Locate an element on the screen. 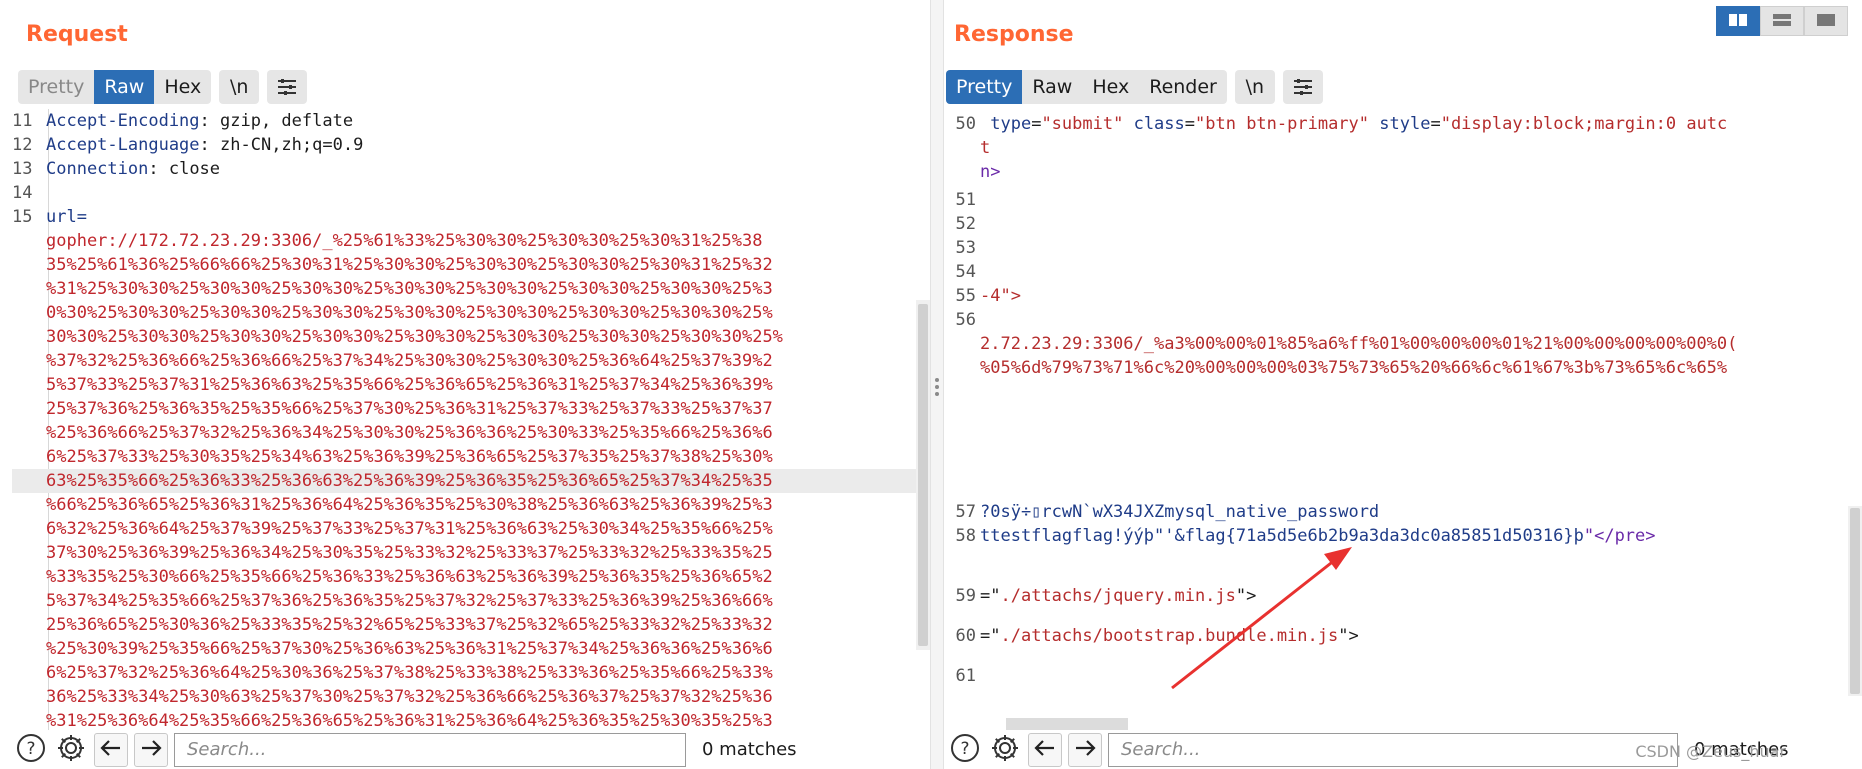 The height and width of the screenshot is (769, 1862). request-line: 12 Accept-Language: zh-CN,zh;q=0.9 is located at coordinates (188, 145).